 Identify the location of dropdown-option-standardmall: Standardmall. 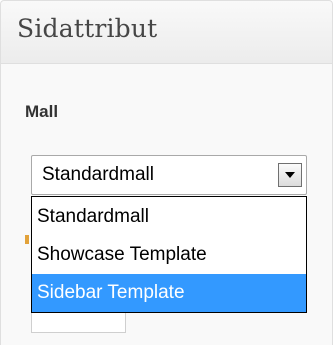
(169, 217).